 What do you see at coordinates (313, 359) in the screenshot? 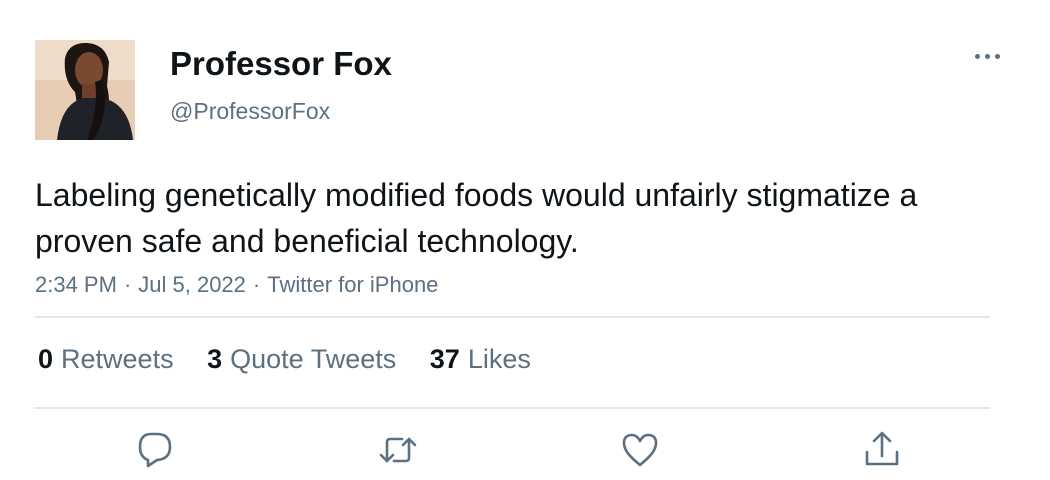
I see `quote-tweets-label: Quote Tweets` at bounding box center [313, 359].